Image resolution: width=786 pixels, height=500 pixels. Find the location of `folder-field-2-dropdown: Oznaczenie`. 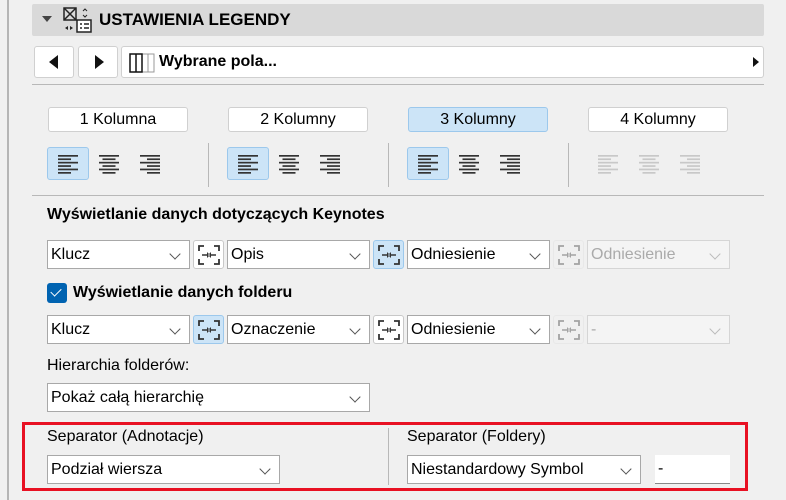

folder-field-2-dropdown: Oznaczenie is located at coordinates (298, 329).